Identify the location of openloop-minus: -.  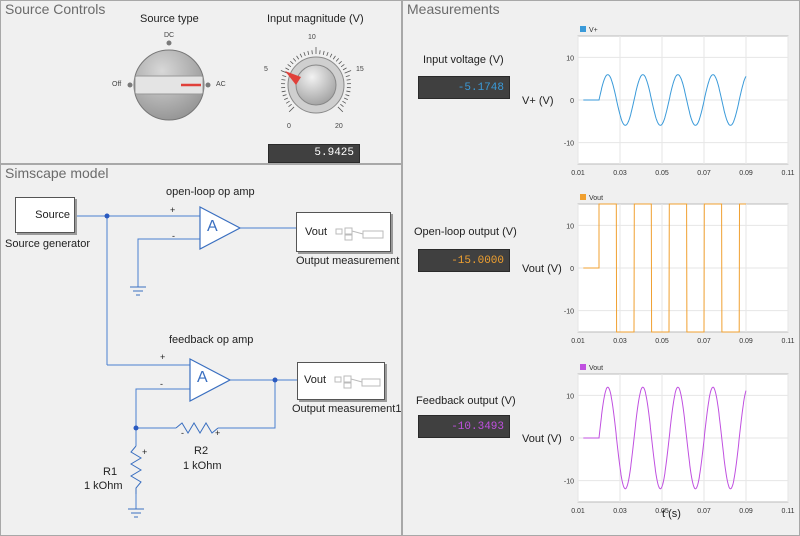
(173, 236).